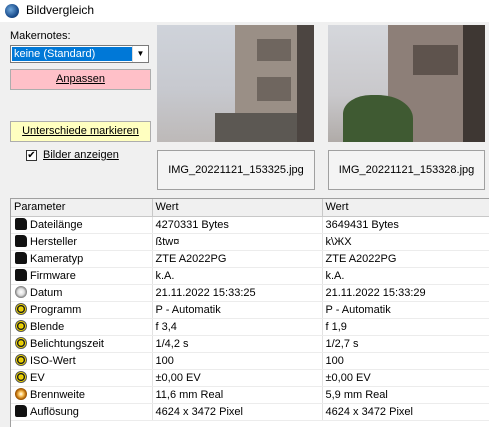 Image resolution: width=489 pixels, height=427 pixels. Describe the element at coordinates (405, 361) in the screenshot. I see `value-cell-2: 100` at that location.